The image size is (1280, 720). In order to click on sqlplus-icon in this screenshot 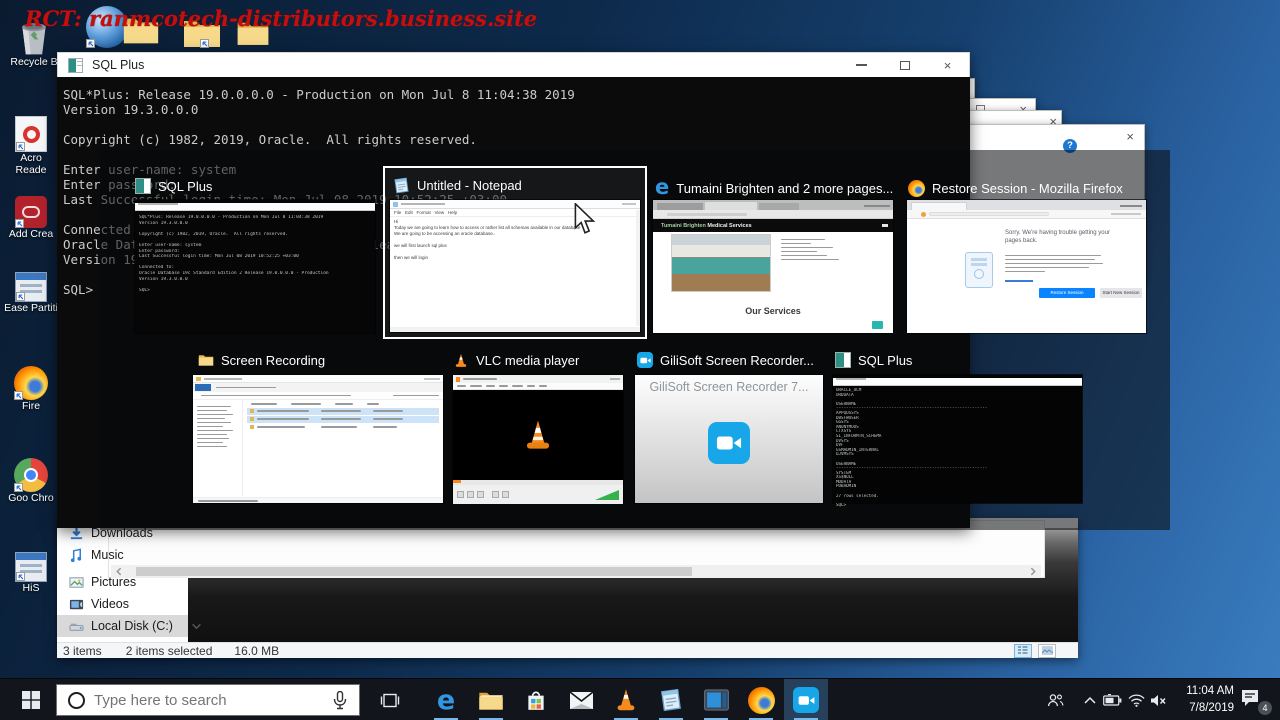, I will do `click(843, 360)`.